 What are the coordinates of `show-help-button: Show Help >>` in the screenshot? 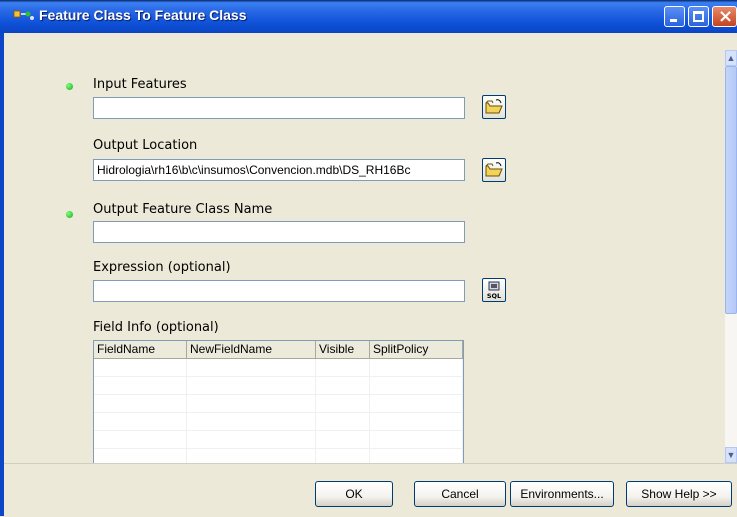 It's located at (679, 494).